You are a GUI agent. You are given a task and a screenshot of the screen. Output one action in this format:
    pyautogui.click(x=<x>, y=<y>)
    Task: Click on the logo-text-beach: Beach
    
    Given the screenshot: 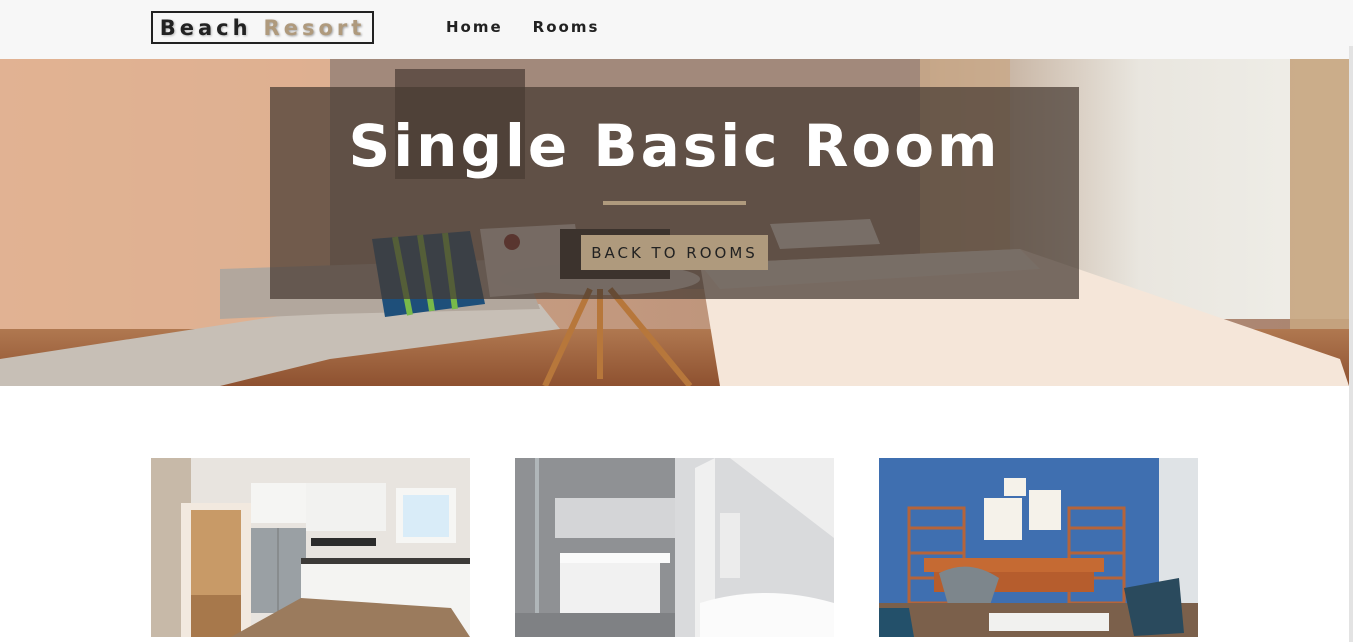 What is the action you would take?
    pyautogui.click(x=205, y=27)
    